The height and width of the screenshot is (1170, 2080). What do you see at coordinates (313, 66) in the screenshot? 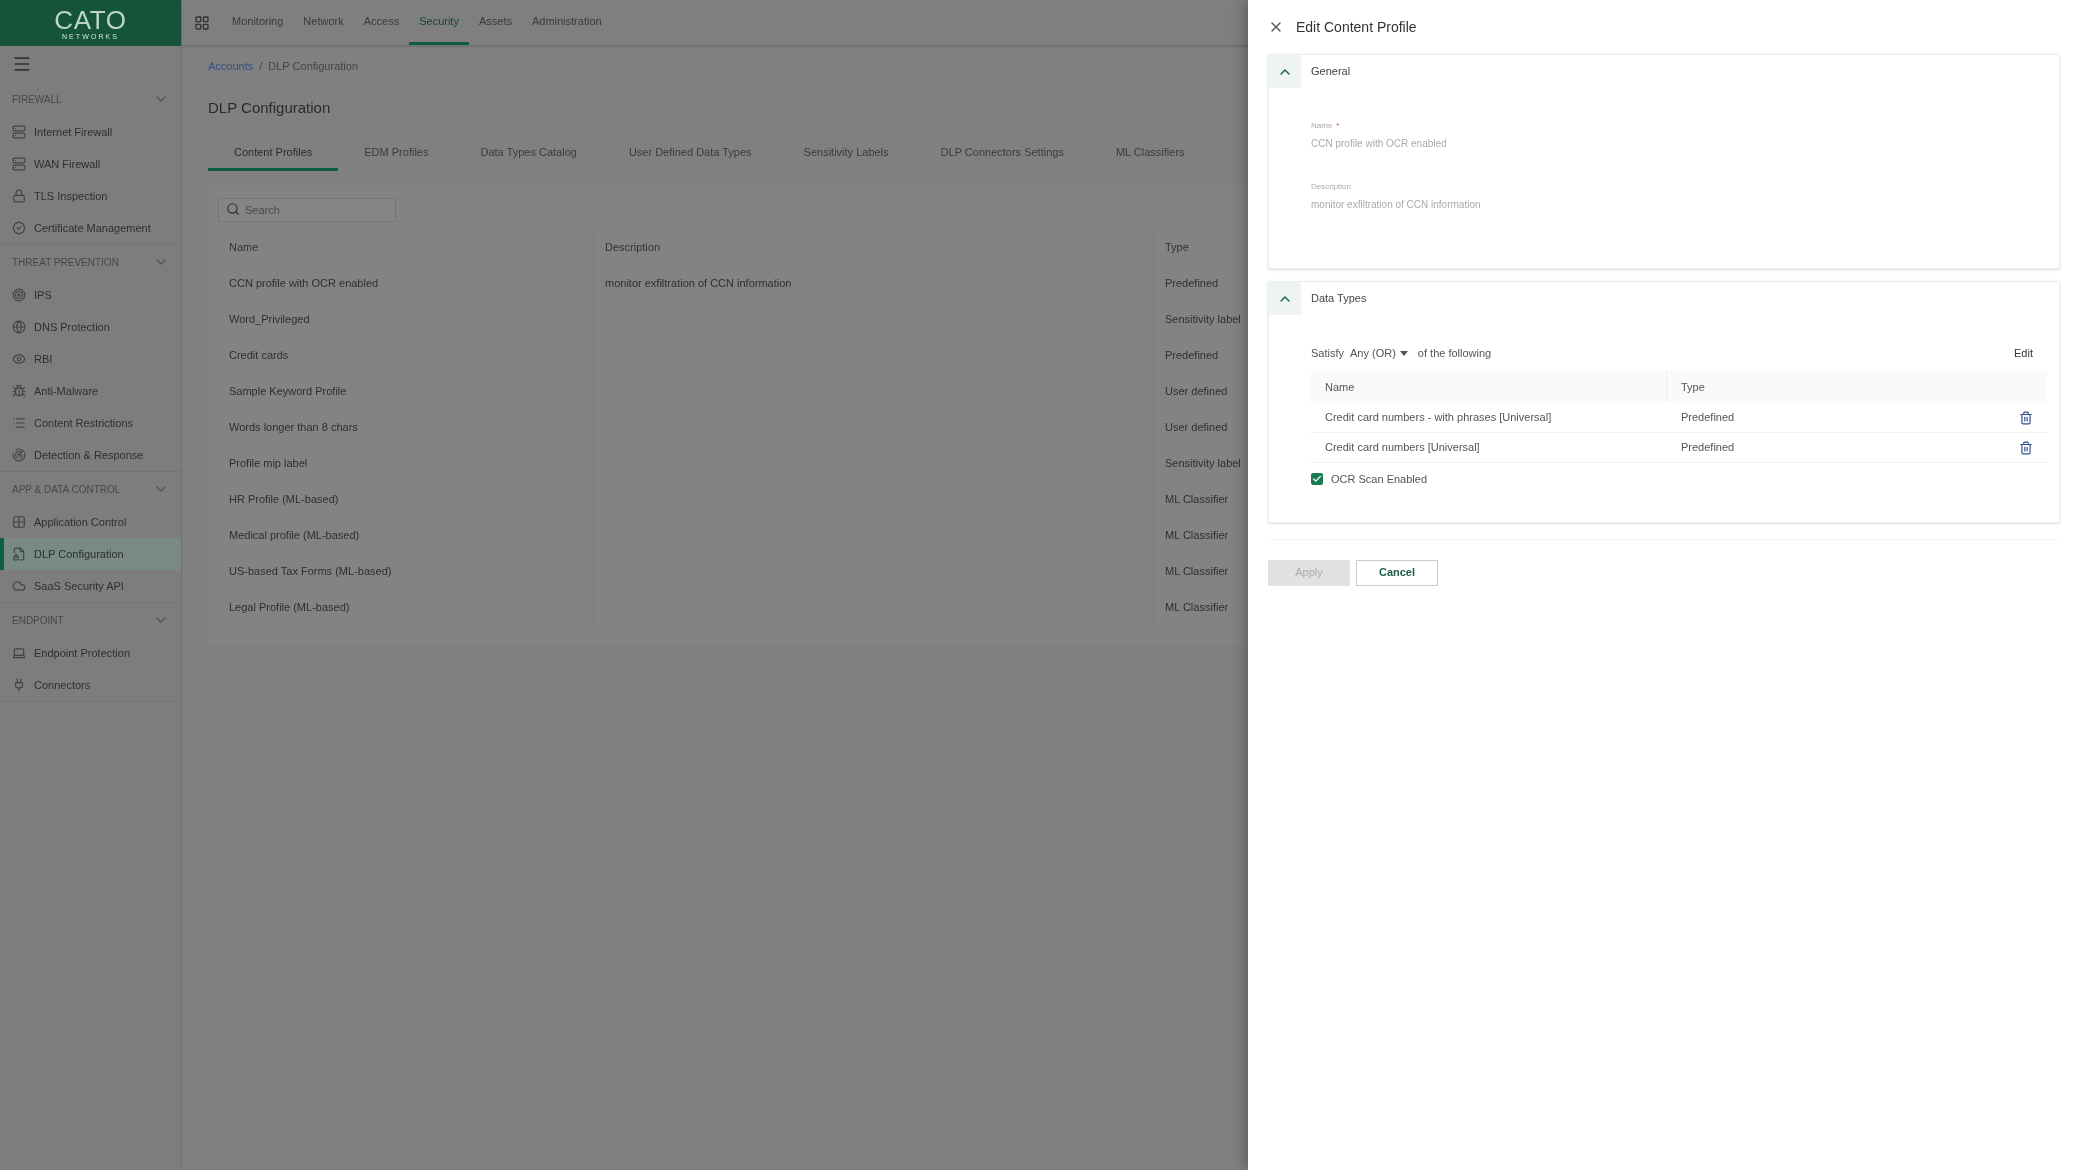
I see `breadcrumb-current: DLP Configuration` at bounding box center [313, 66].